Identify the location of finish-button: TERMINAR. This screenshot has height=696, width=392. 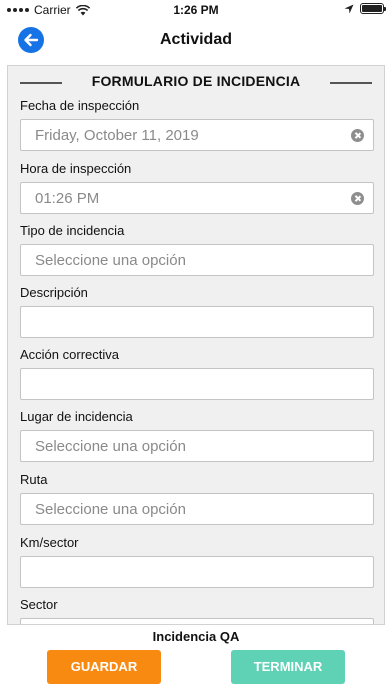
(288, 667).